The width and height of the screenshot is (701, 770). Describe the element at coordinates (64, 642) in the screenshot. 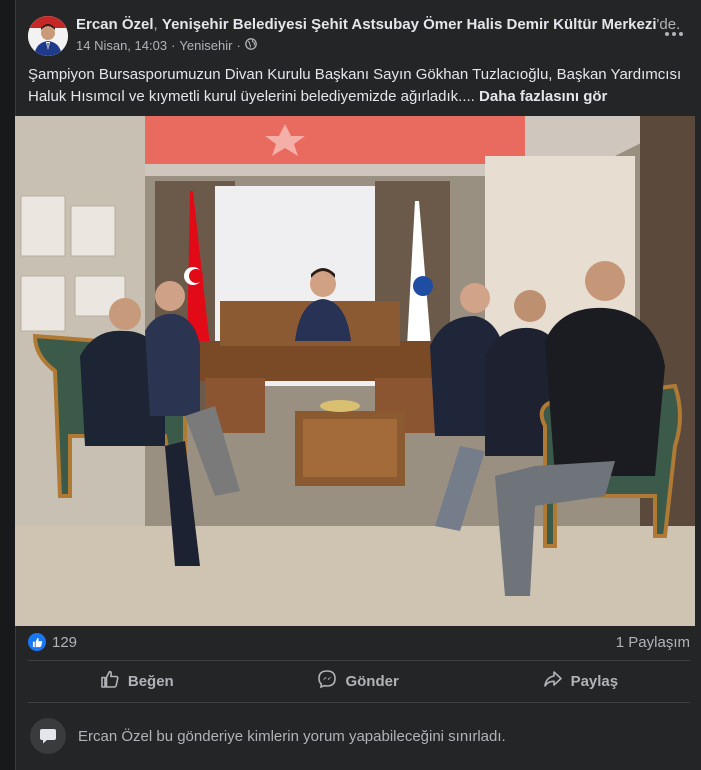

I see `like-count: 129` at that location.